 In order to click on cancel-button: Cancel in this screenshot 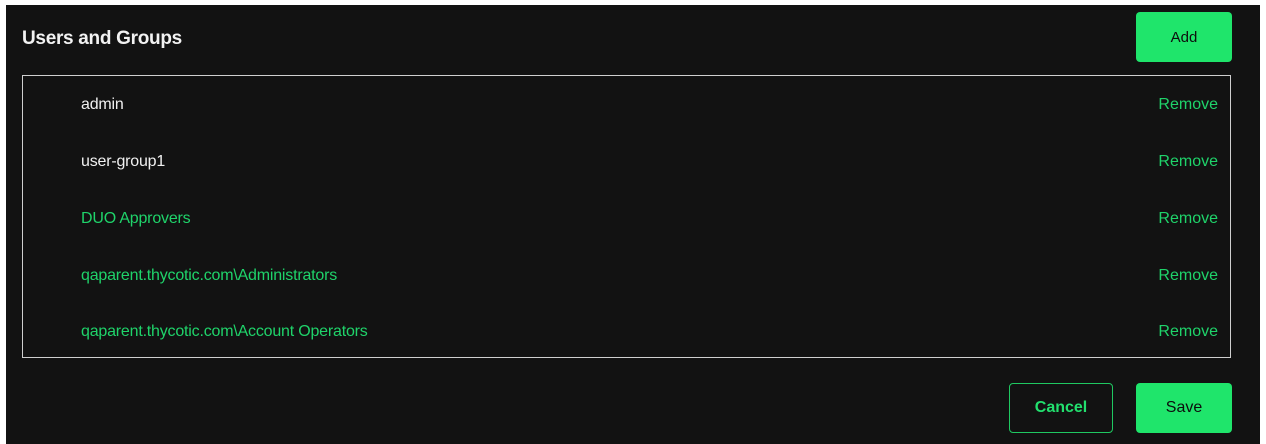, I will do `click(1061, 408)`.